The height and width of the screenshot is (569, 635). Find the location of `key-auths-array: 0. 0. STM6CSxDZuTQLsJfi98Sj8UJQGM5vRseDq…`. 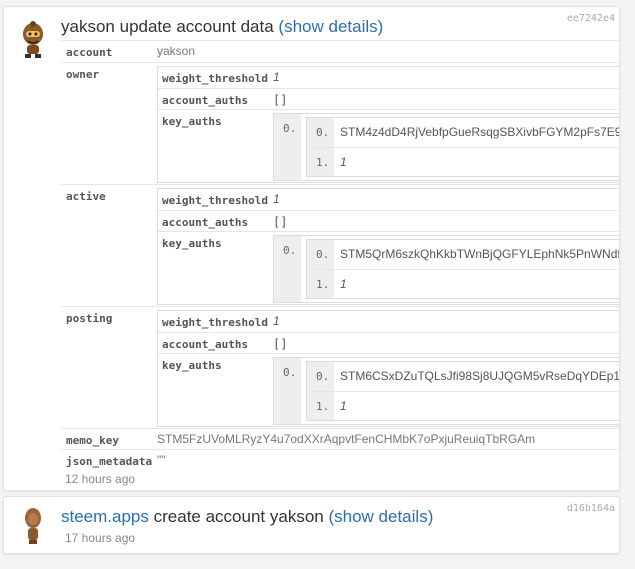

key-auths-array: 0. 0. STM6CSxDZuTQLsJfi98Sj8UJQGM5vRseDq… is located at coordinates (446, 391).